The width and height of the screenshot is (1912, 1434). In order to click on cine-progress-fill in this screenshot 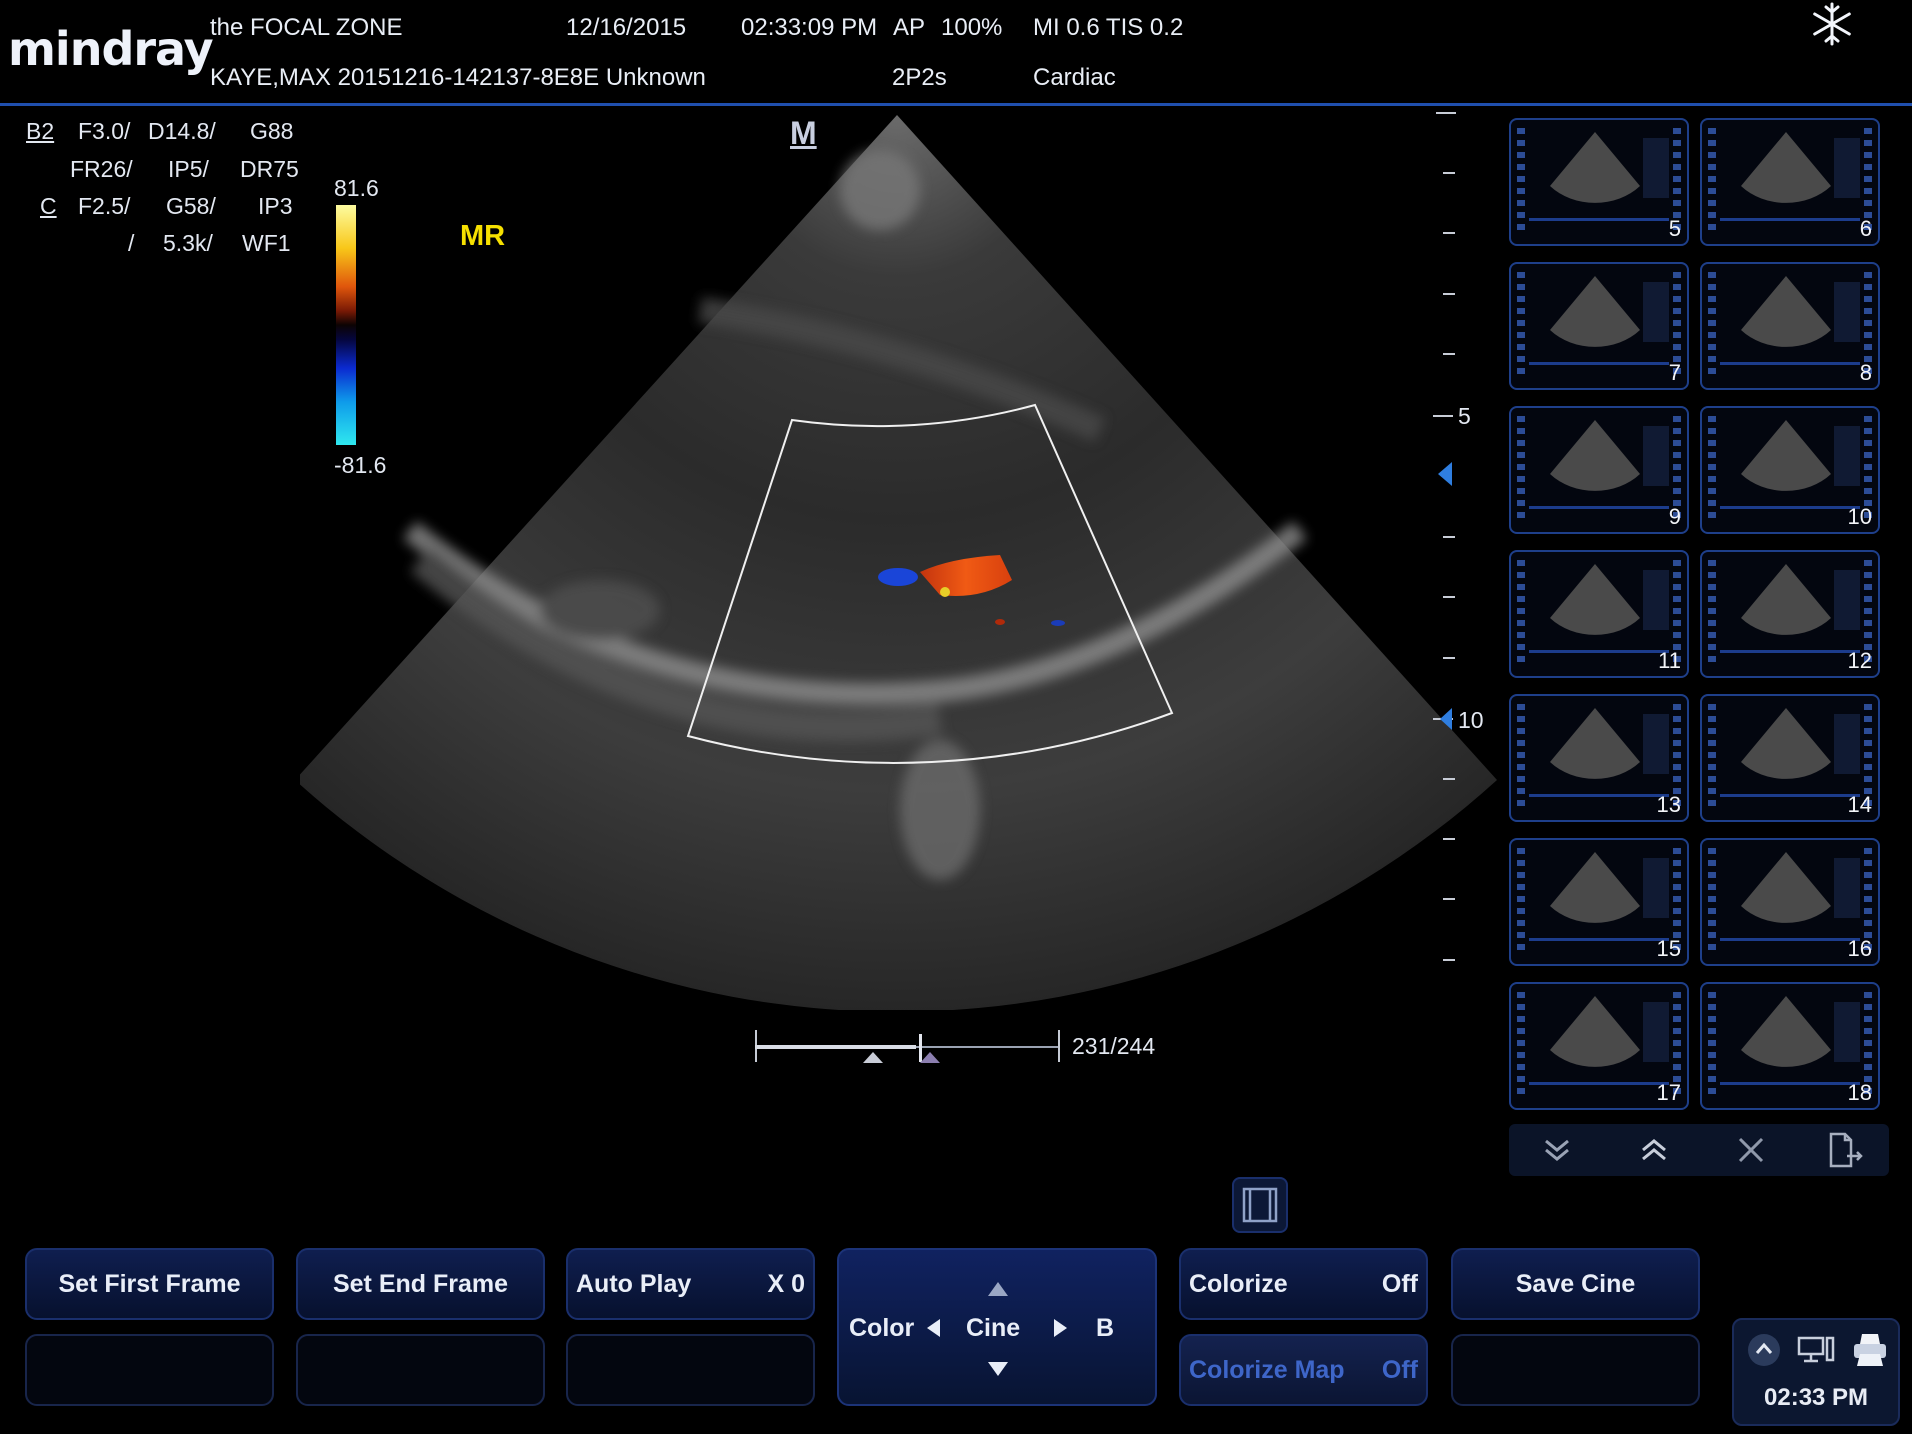, I will do `click(835, 1047)`.